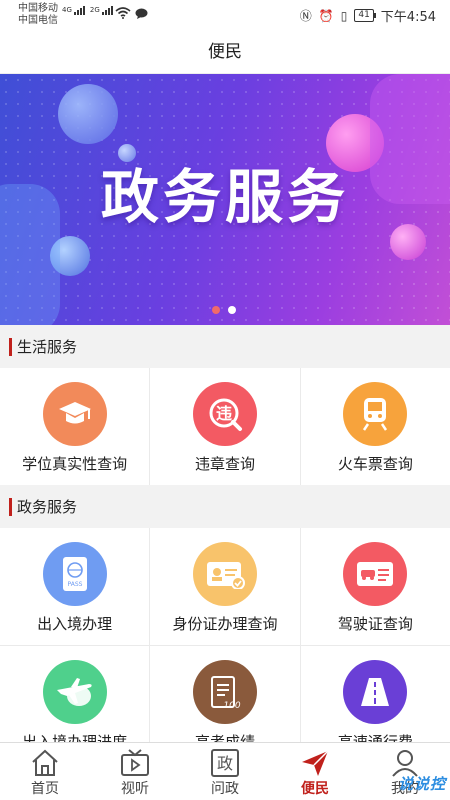  Describe the element at coordinates (408, 17) in the screenshot. I see `clock: 下午4:54` at that location.